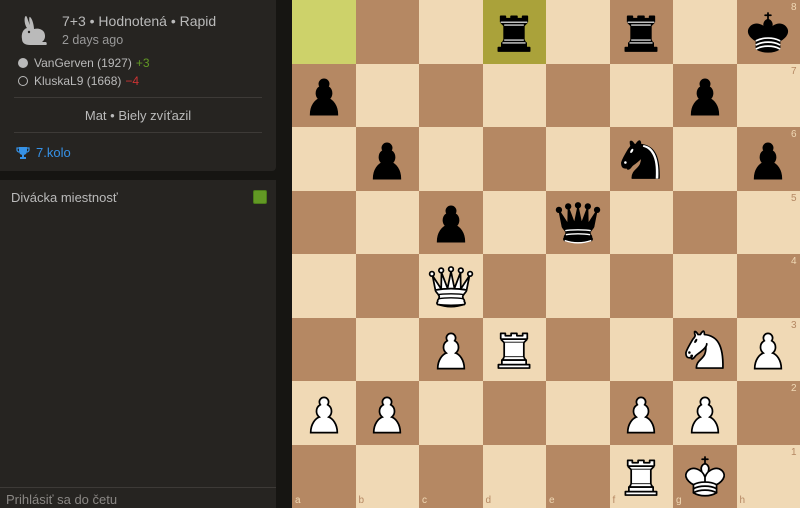 The width and height of the screenshot is (800, 508). What do you see at coordinates (742, 500) in the screenshot?
I see `file-label: h` at bounding box center [742, 500].